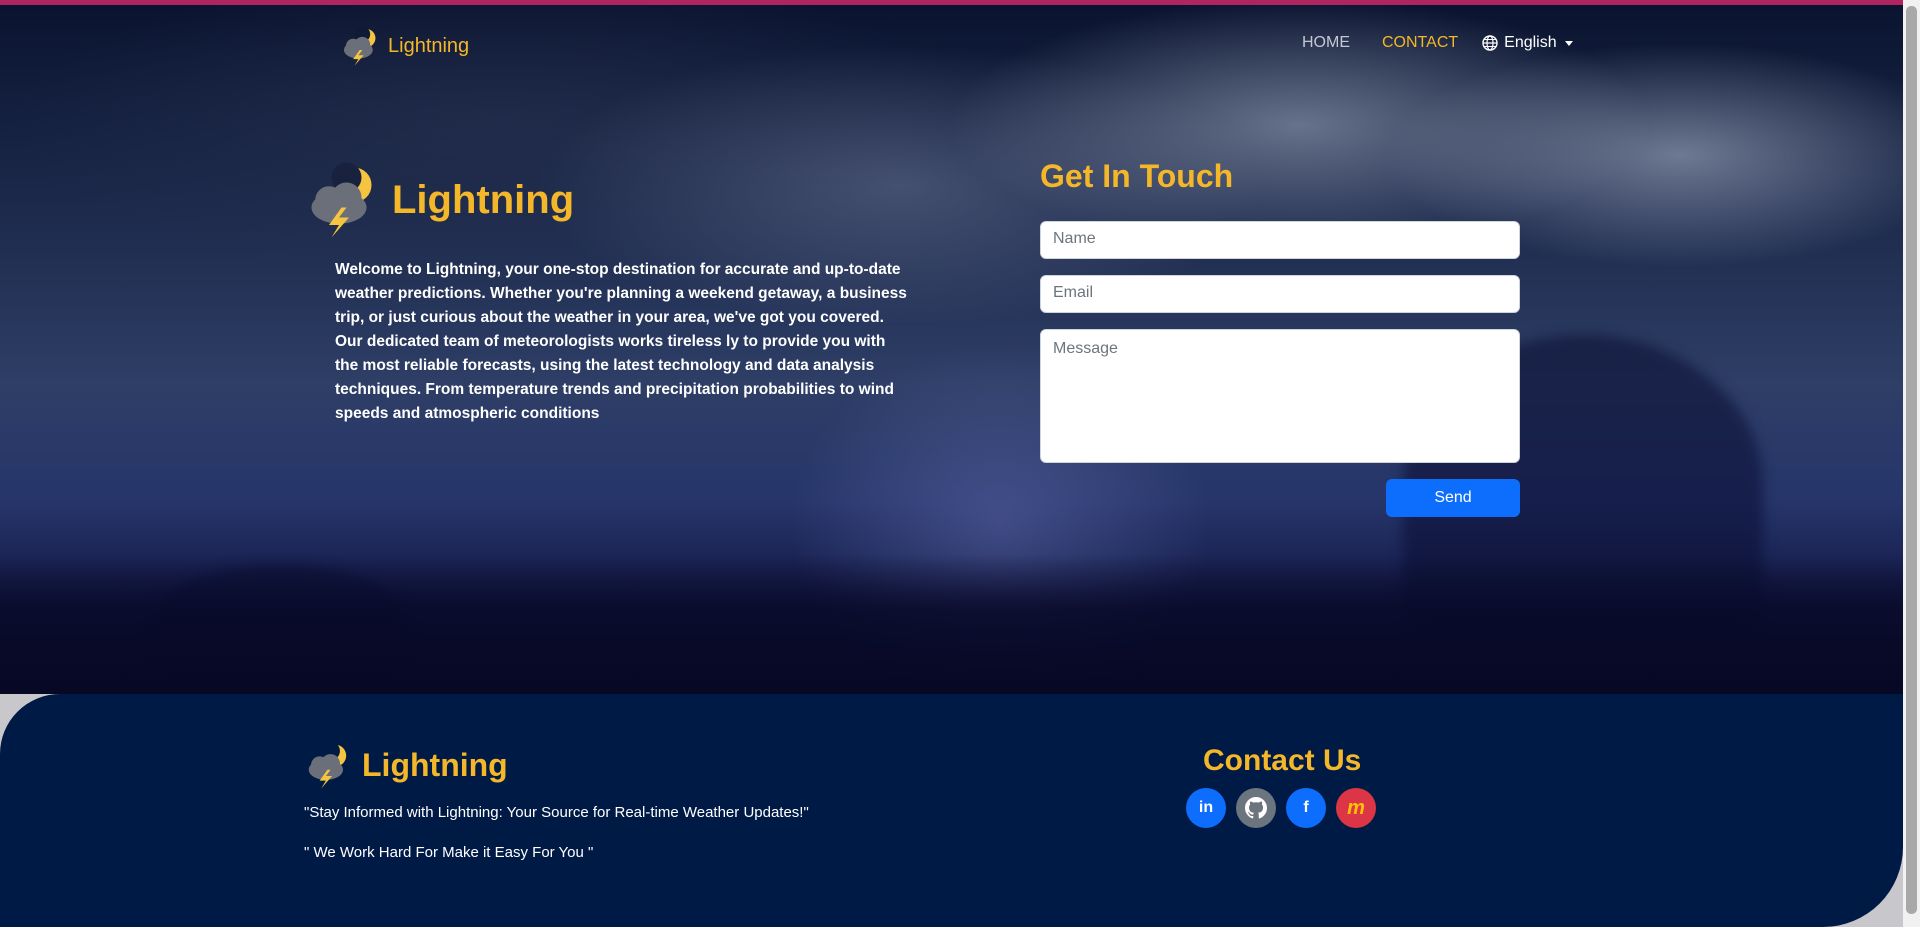 The height and width of the screenshot is (927, 1920). I want to click on m-icon: m, so click(1356, 808).